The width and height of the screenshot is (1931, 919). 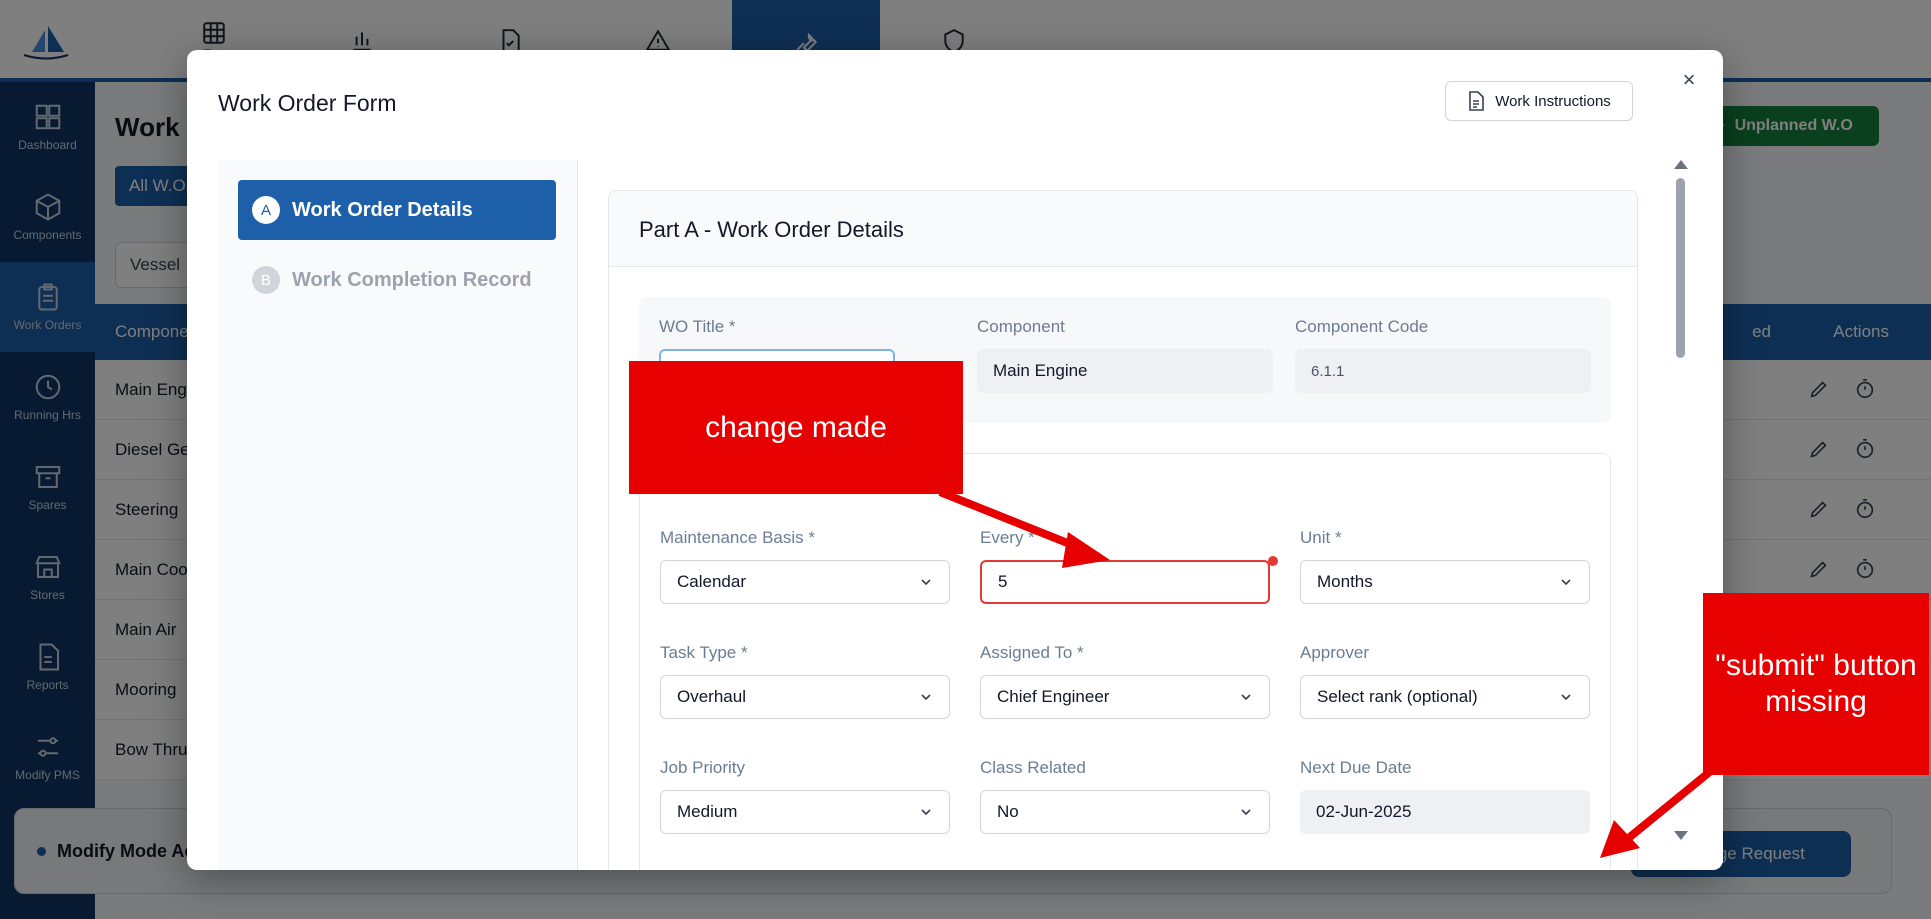 What do you see at coordinates (307, 103) in the screenshot?
I see `modal-title: Work Order Form` at bounding box center [307, 103].